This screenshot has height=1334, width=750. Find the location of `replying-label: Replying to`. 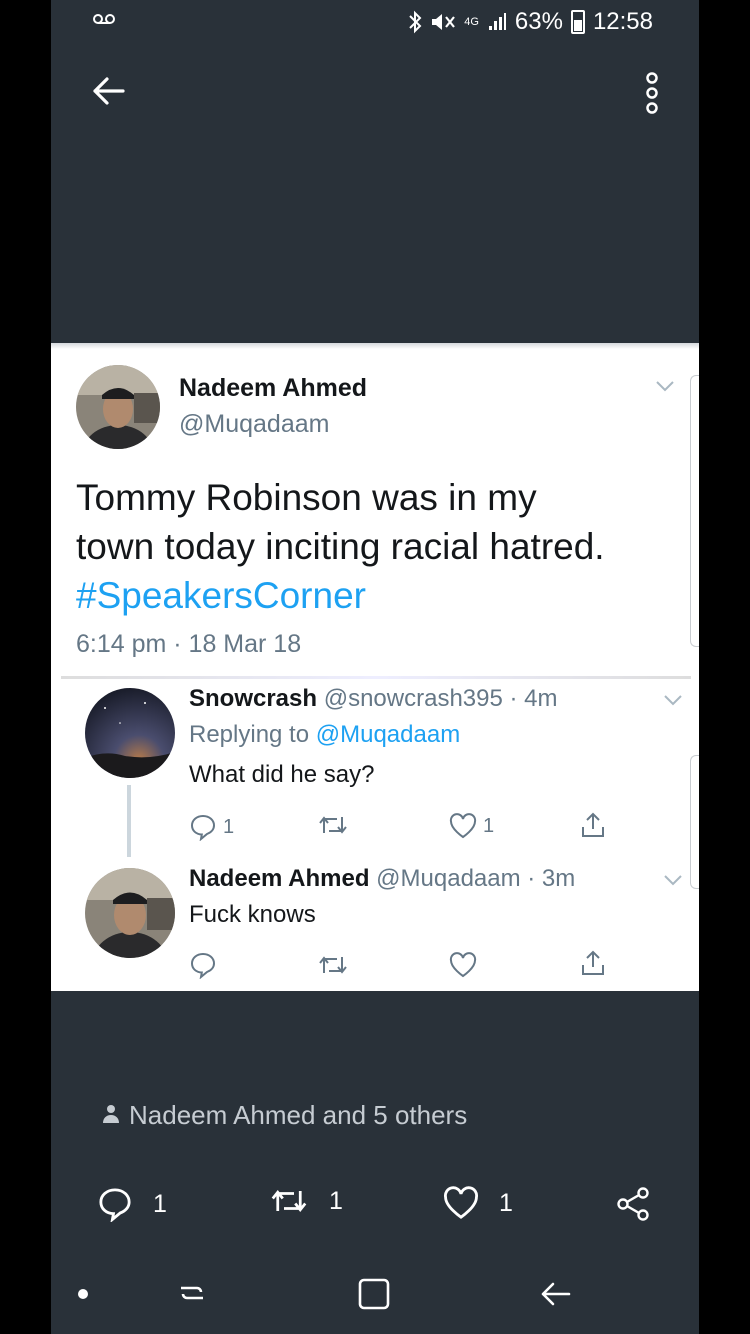

replying-label: Replying to is located at coordinates (249, 734).